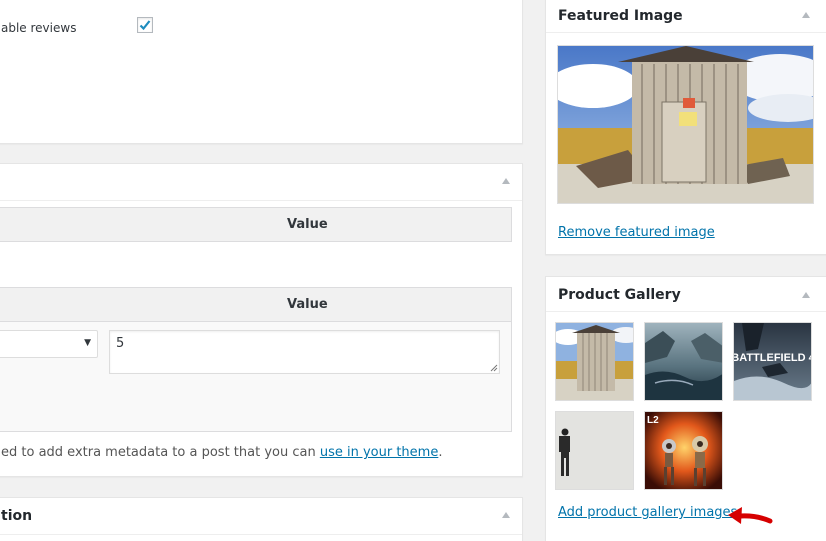 This screenshot has height=541, width=826. I want to click on featured-image-header: Featured Image, so click(686, 16).